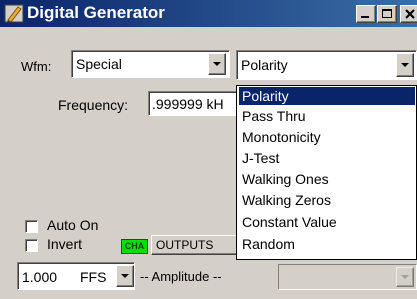  I want to click on amplitude-unit: FFS, so click(93, 277).